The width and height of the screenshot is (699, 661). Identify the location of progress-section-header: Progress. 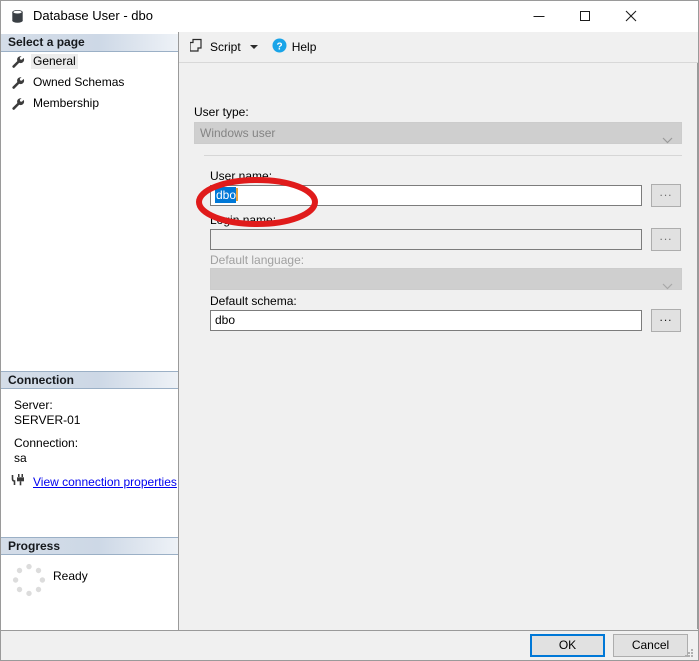
(89, 546).